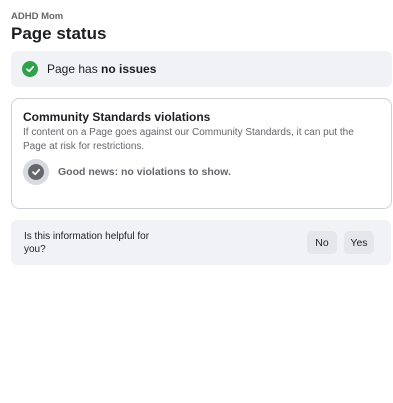 Image resolution: width=393 pixels, height=403 pixels. I want to click on feedback-yes-button: Yes, so click(359, 242).